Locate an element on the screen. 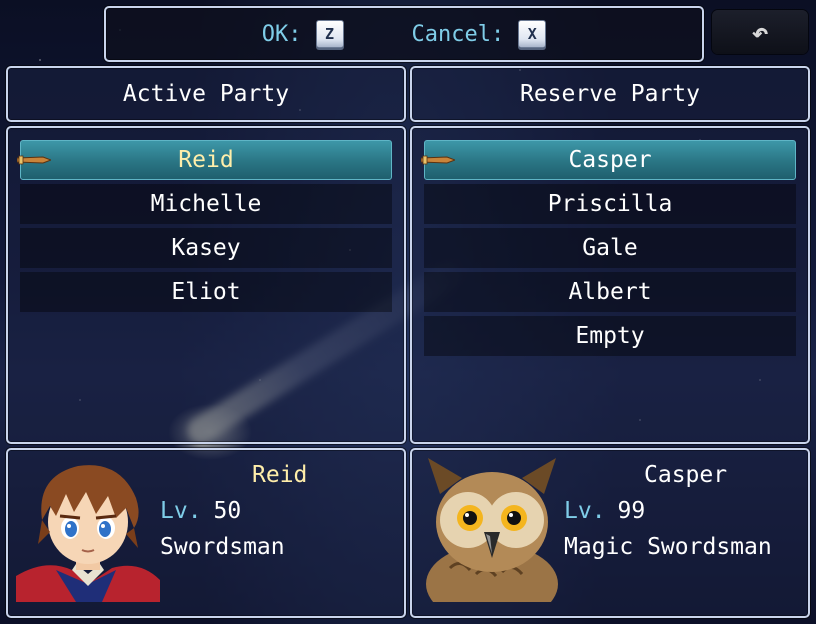 The width and height of the screenshot is (816, 624). cancel-label: Cancel: is located at coordinates (458, 34).